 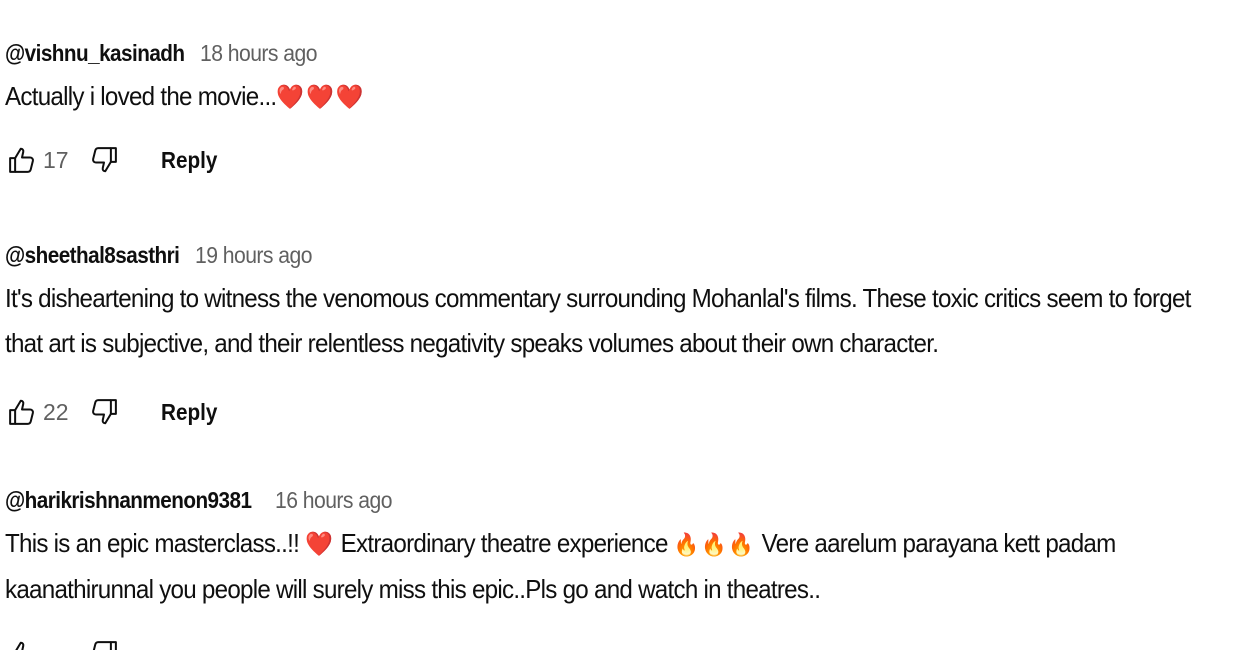 I want to click on comment-timestamp: 16 hours ago, so click(x=333, y=500).